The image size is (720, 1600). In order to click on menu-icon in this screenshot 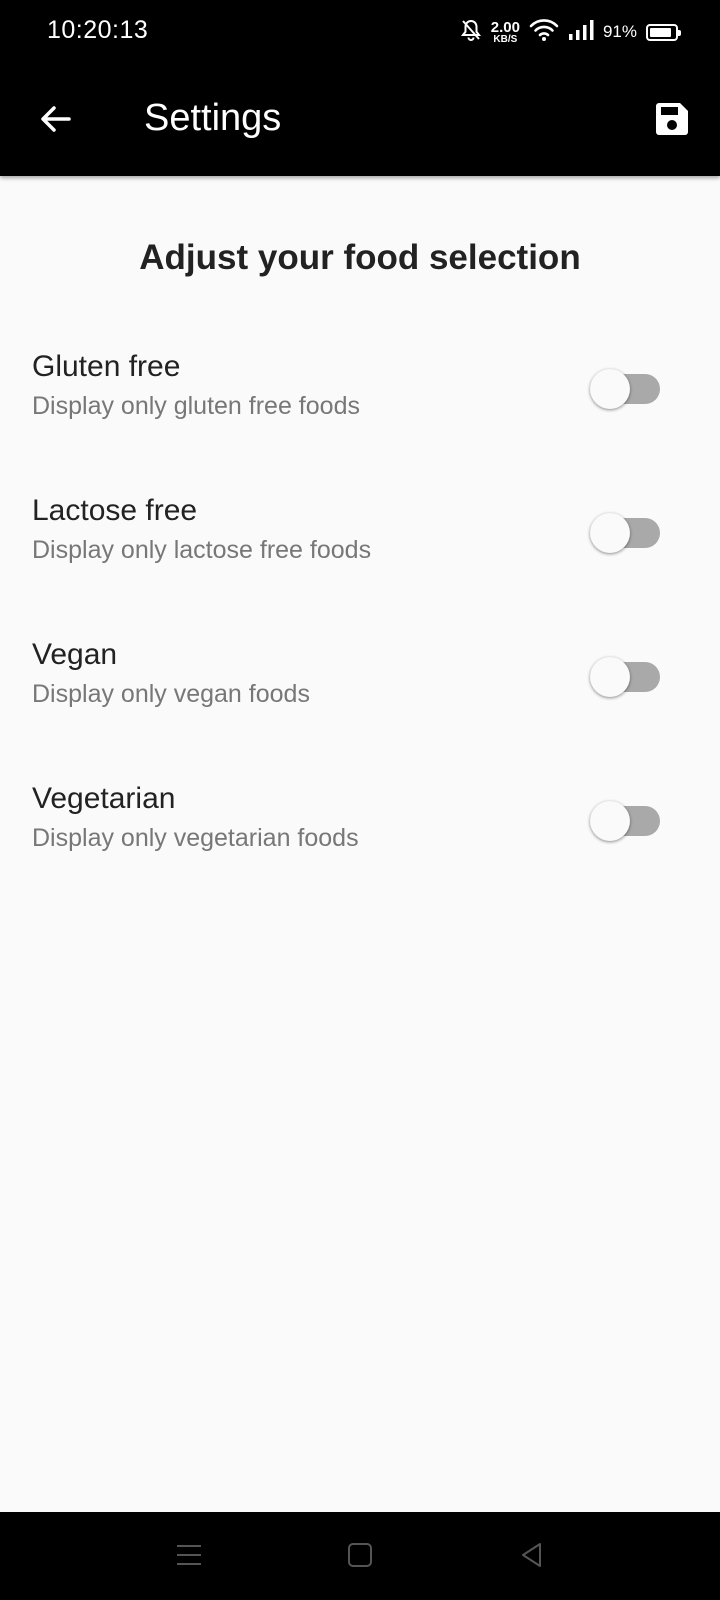, I will do `click(189, 1557)`.